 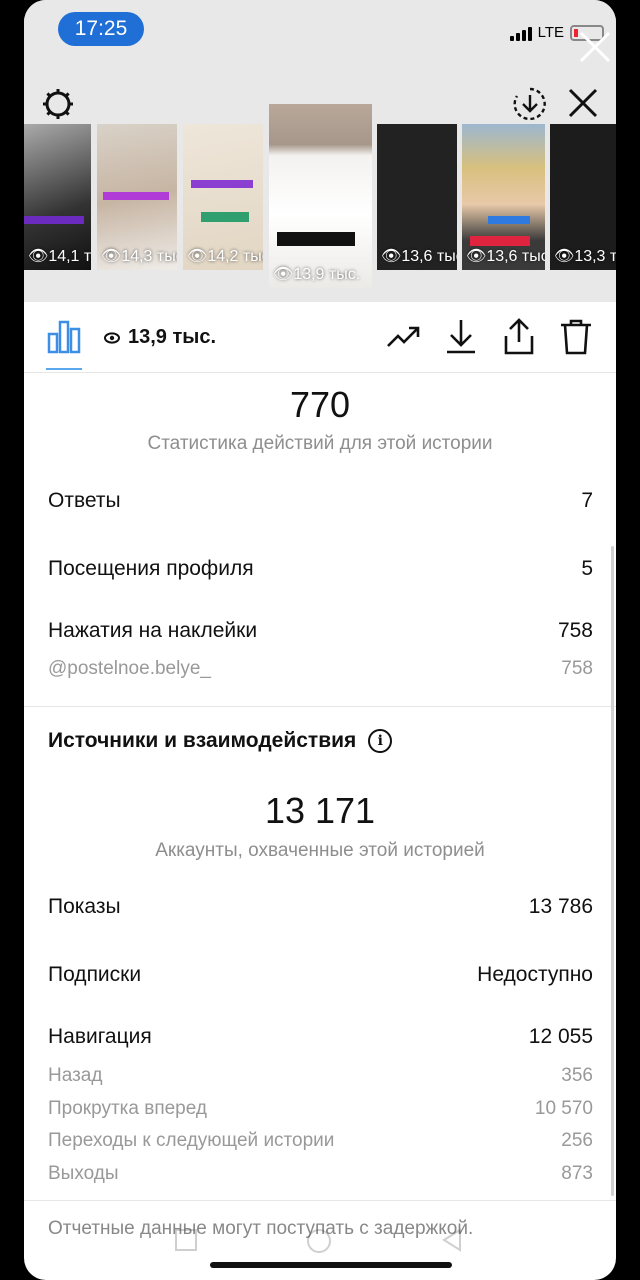 What do you see at coordinates (320, 501) in the screenshot?
I see `stat-row-replies: Ответы 7` at bounding box center [320, 501].